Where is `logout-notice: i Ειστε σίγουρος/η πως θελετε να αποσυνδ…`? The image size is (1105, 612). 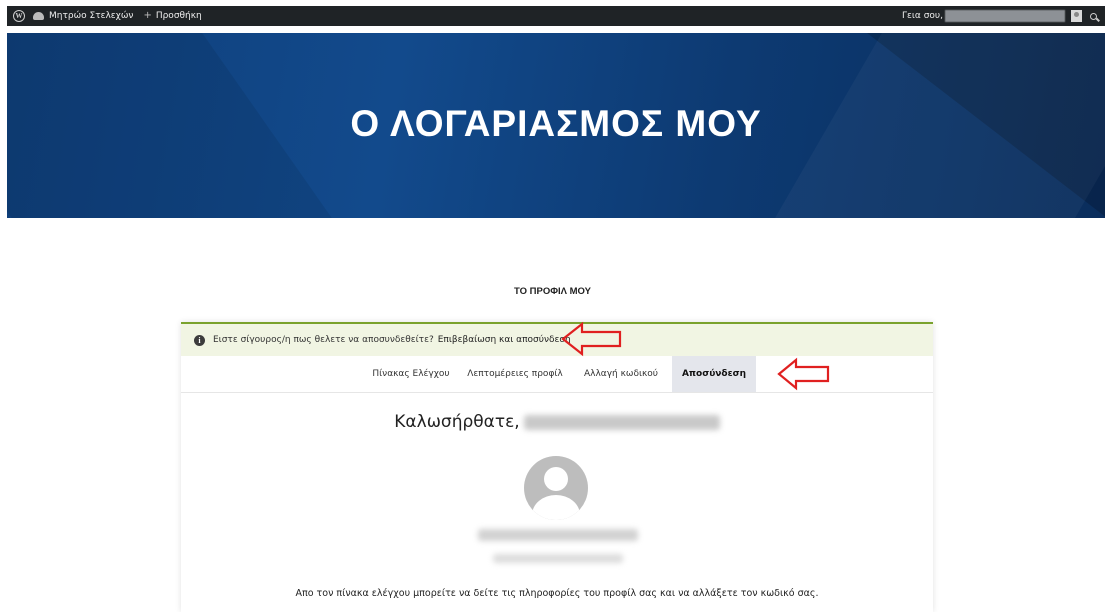 logout-notice: i Ειστε σίγουρος/η πως θελετε να αποσυνδ… is located at coordinates (557, 339).